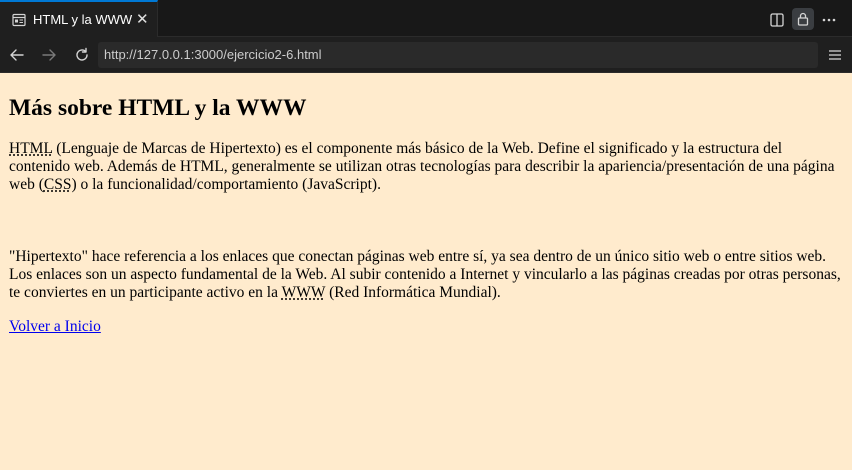 The width and height of the screenshot is (852, 470). I want to click on tab-title: HTML y la WWW, so click(83, 19).